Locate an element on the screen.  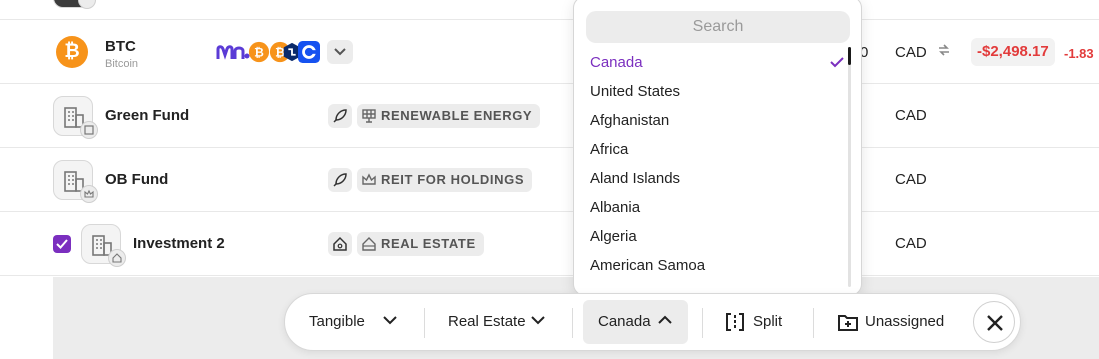
type-select-label: Tangible is located at coordinates (337, 321).